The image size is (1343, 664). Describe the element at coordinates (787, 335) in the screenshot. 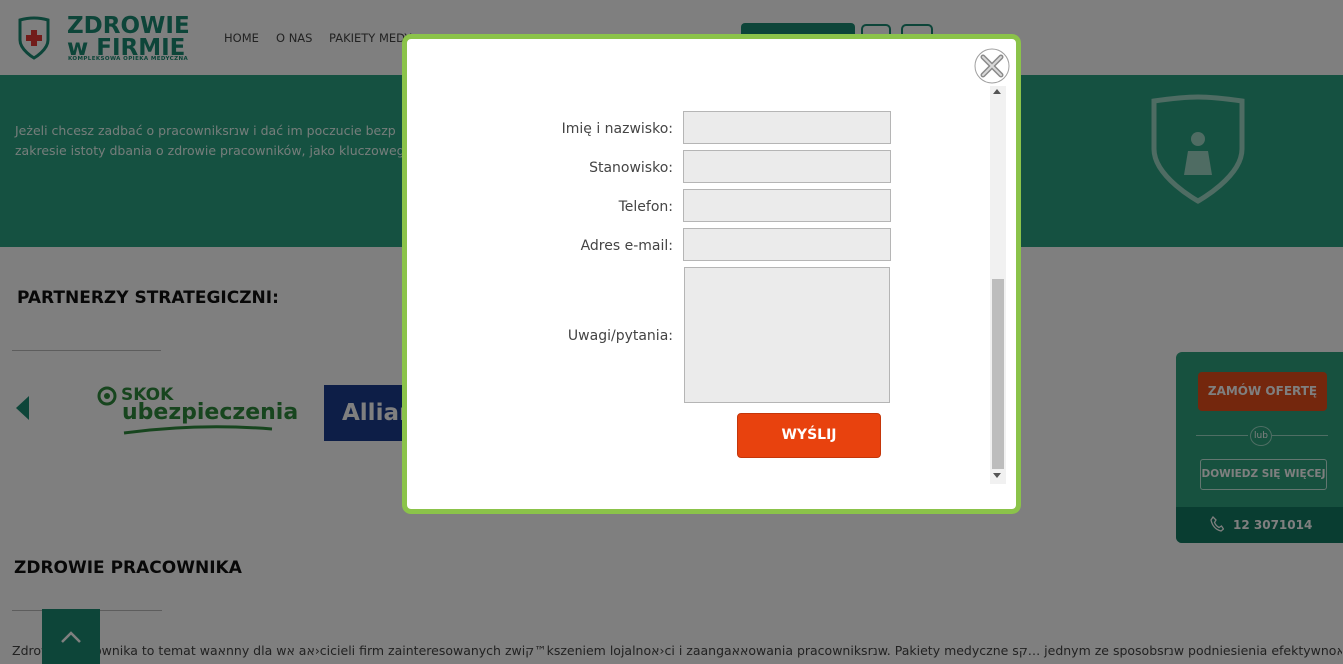

I see `notes-textarea` at that location.